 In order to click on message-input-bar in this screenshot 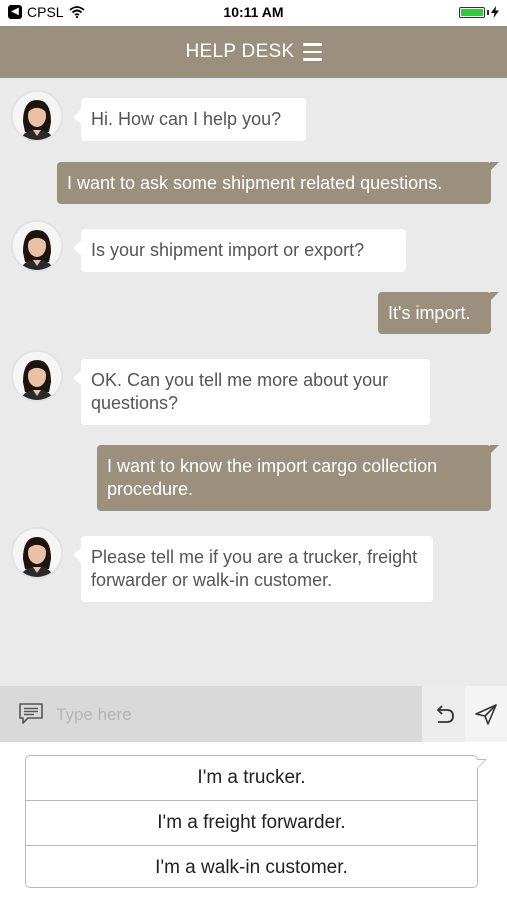, I will do `click(253, 714)`.